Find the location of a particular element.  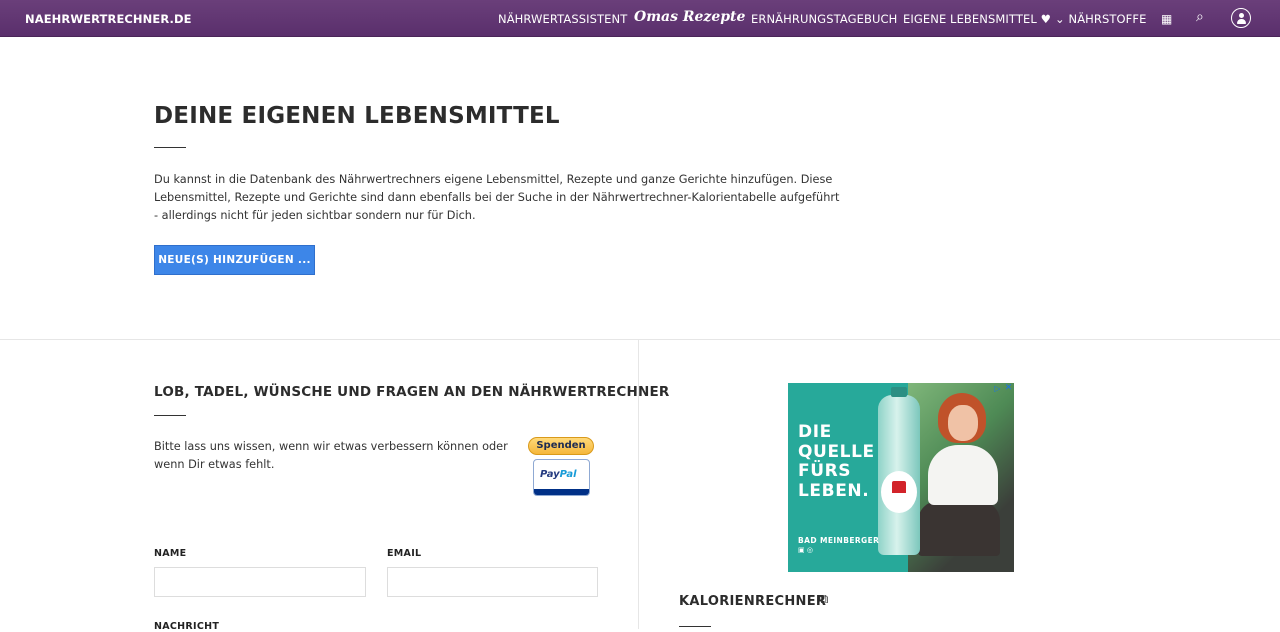

paypal-text-pal: Pal is located at coordinates (568, 474).